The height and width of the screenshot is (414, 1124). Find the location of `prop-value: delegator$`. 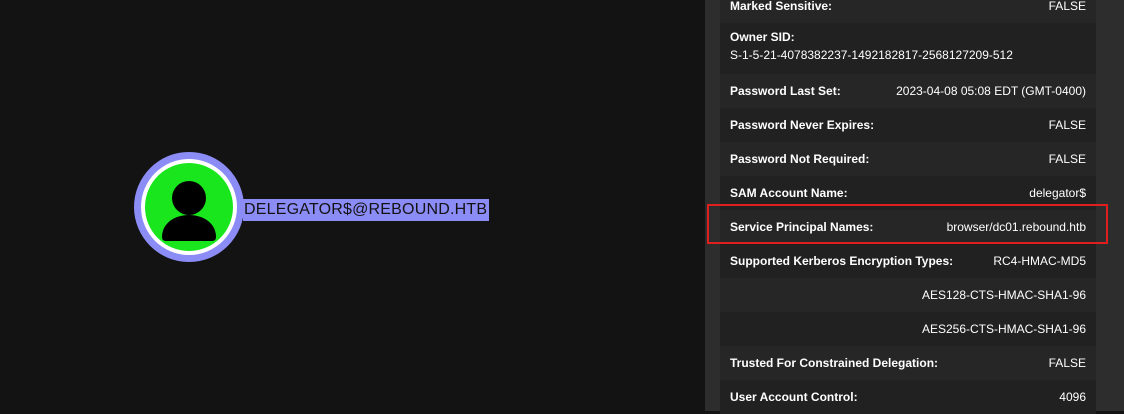

prop-value: delegator$ is located at coordinates (1057, 193).